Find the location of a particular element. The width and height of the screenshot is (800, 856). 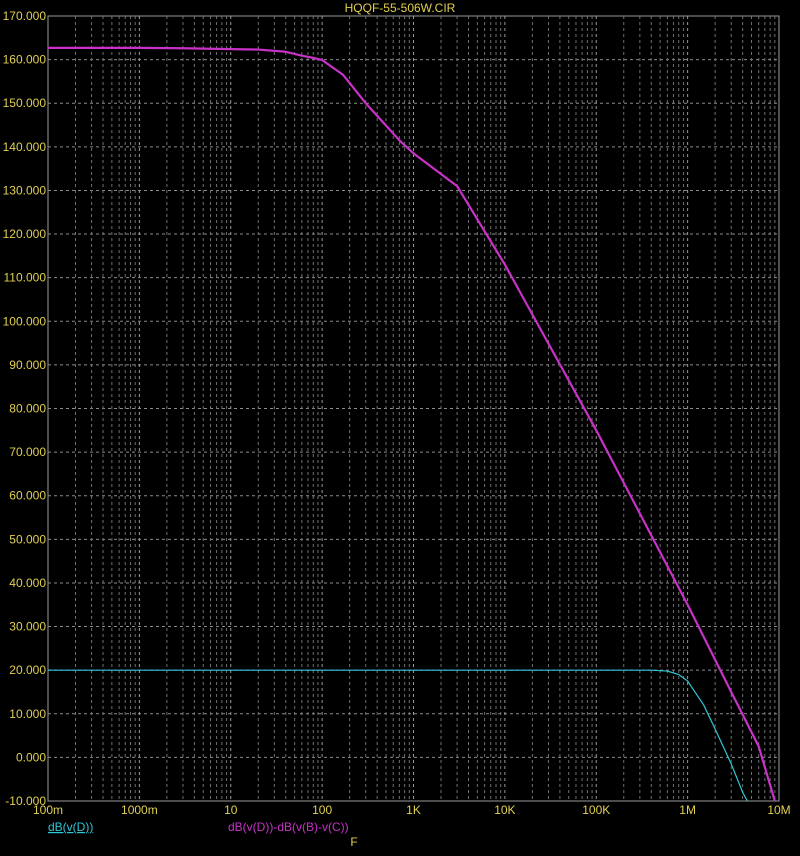

x-tick-label: 10M is located at coordinates (778, 810).